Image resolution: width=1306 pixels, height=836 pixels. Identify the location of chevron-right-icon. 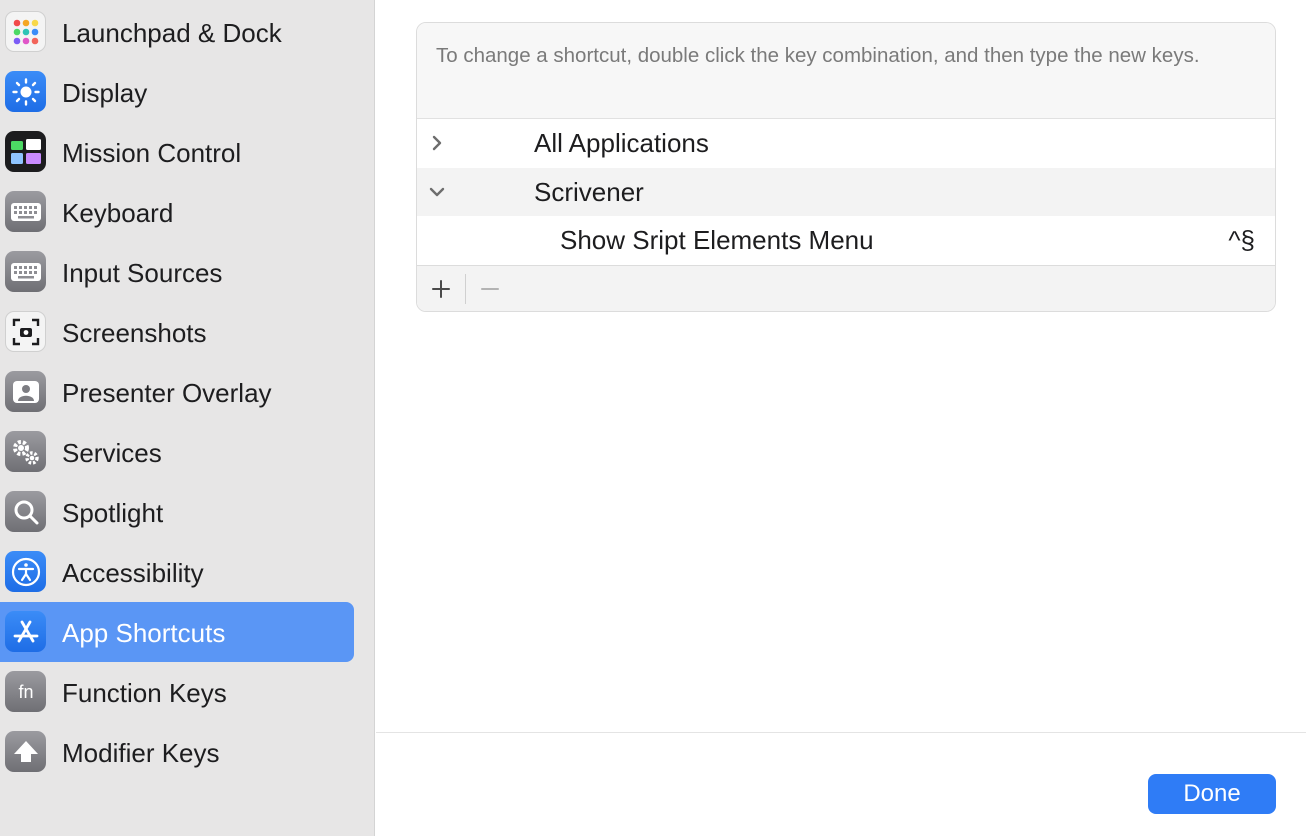
(437, 143).